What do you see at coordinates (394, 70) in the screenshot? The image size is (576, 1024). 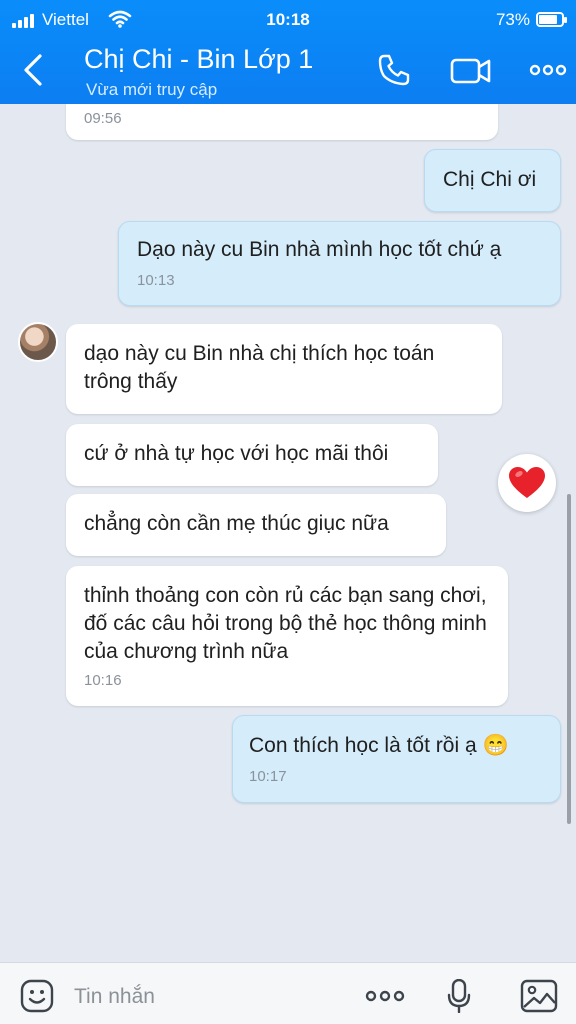 I see `phone-icon` at bounding box center [394, 70].